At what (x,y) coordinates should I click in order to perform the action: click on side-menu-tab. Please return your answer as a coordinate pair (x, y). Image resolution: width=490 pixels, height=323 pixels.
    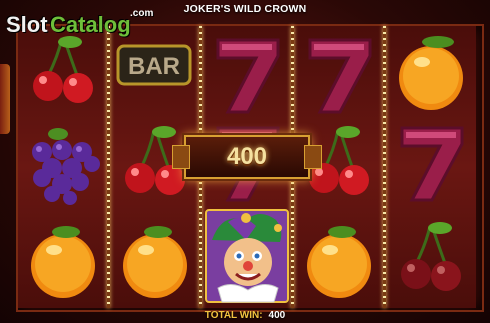
    Looking at the image, I should click on (5, 99).